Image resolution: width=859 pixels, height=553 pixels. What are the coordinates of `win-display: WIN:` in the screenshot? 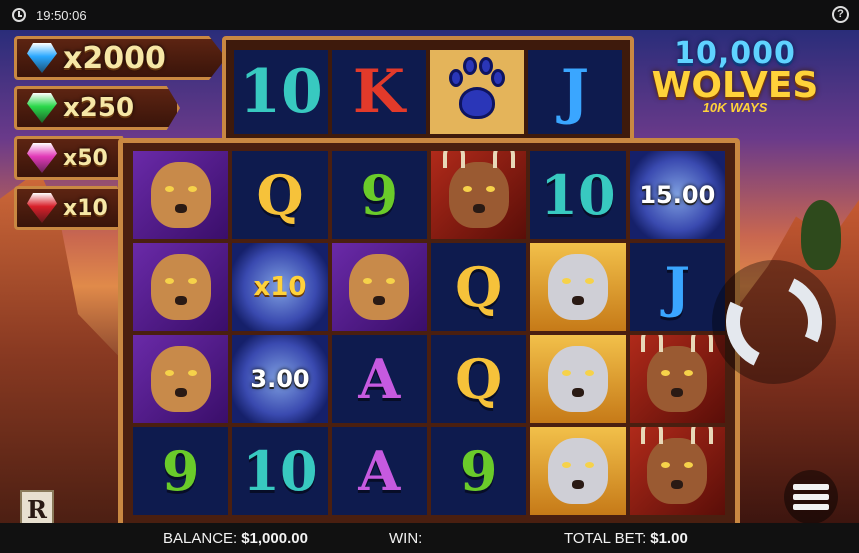 It's located at (407, 538).